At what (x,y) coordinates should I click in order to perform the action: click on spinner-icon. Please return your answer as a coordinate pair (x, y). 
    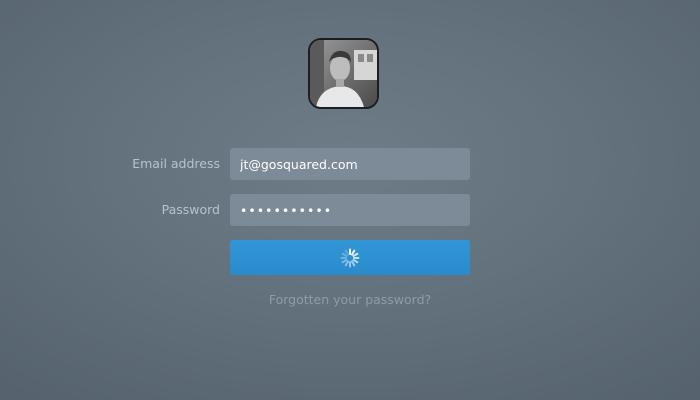
    Looking at the image, I should click on (350, 258).